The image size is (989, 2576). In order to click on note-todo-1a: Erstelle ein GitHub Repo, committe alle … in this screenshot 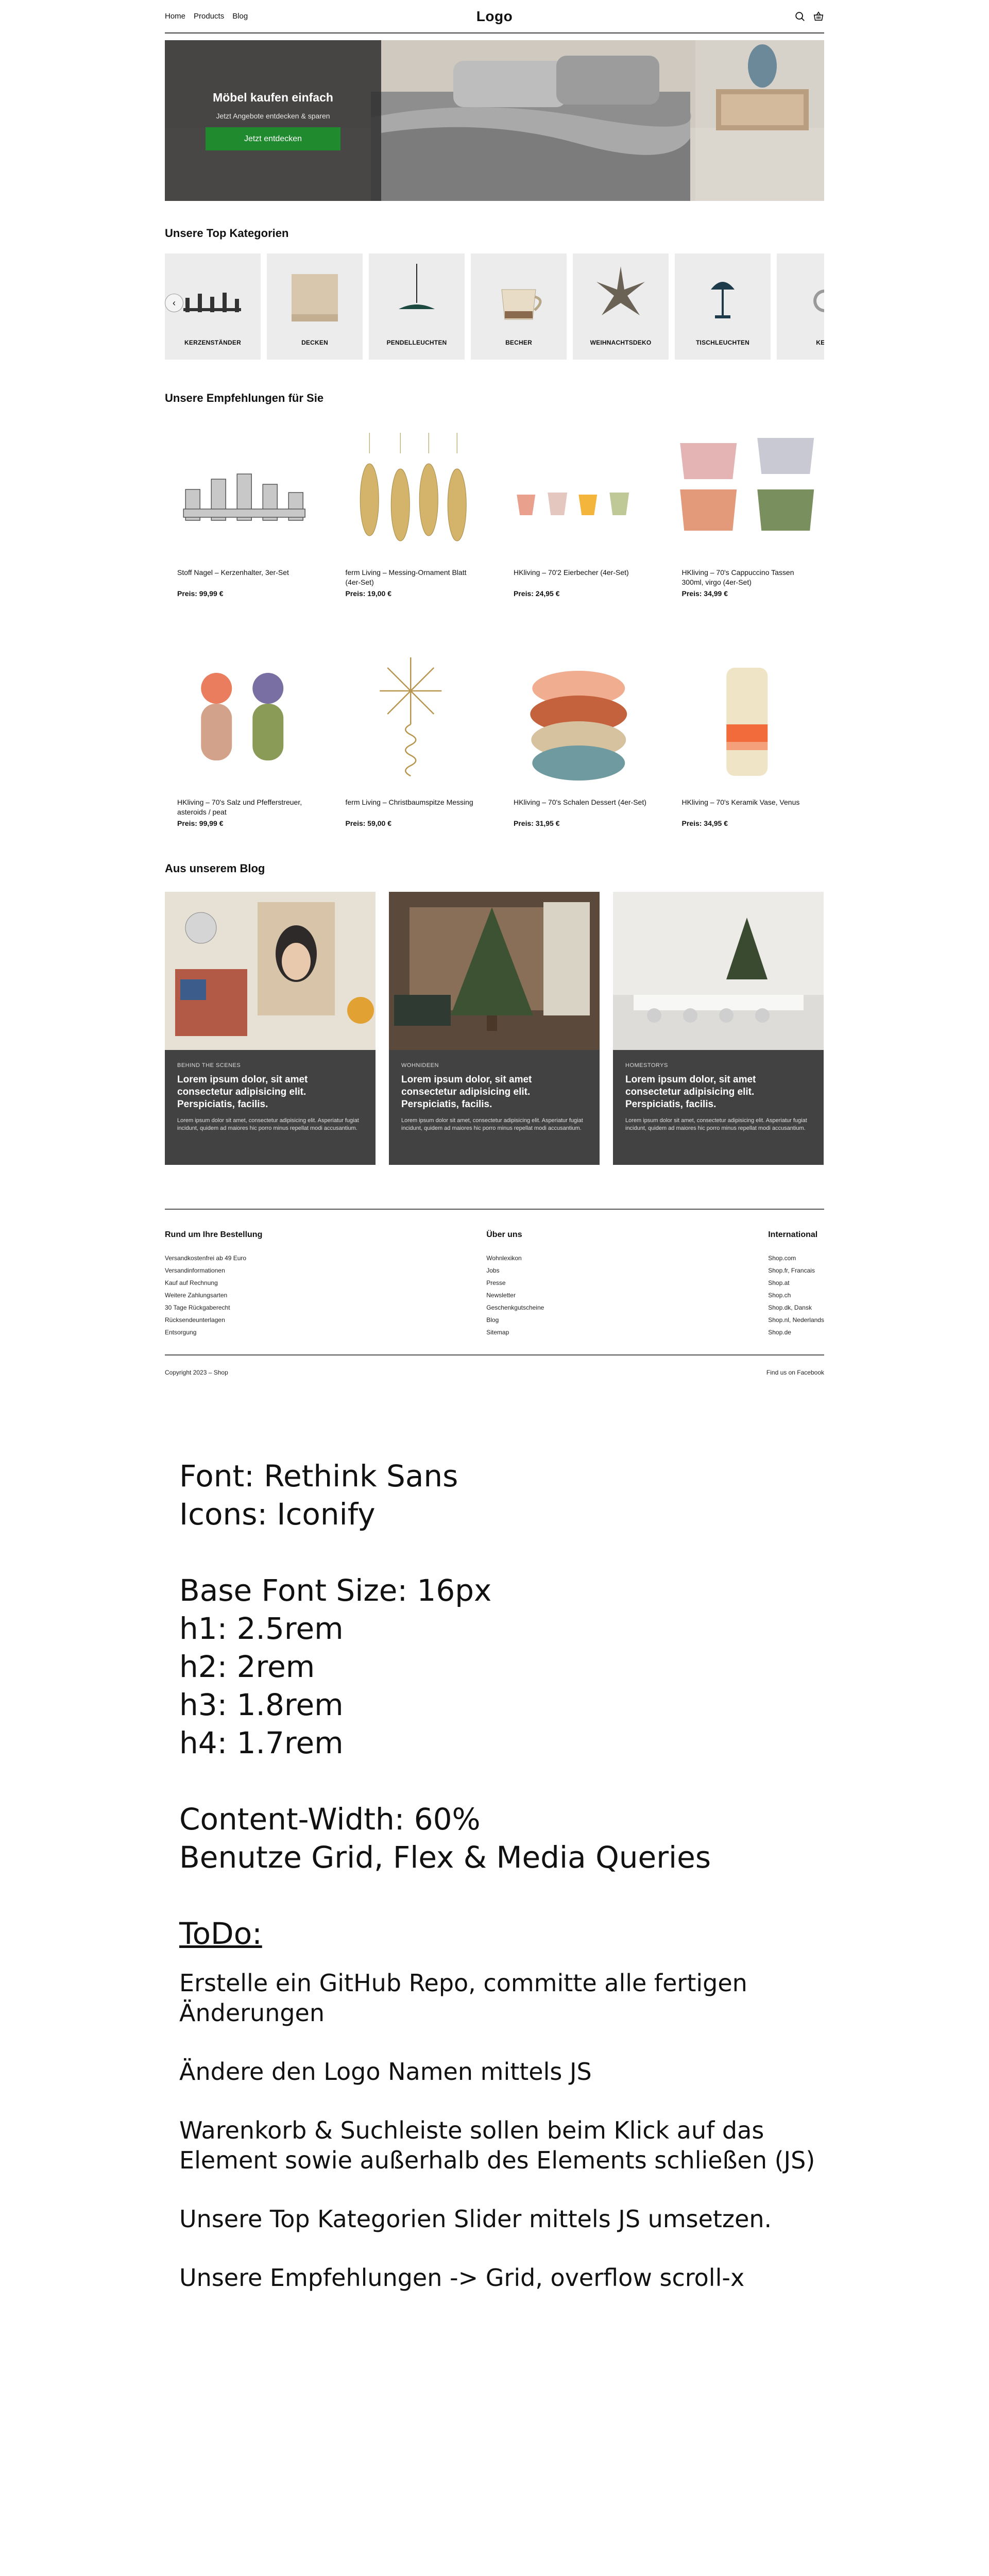, I will do `click(463, 1983)`.